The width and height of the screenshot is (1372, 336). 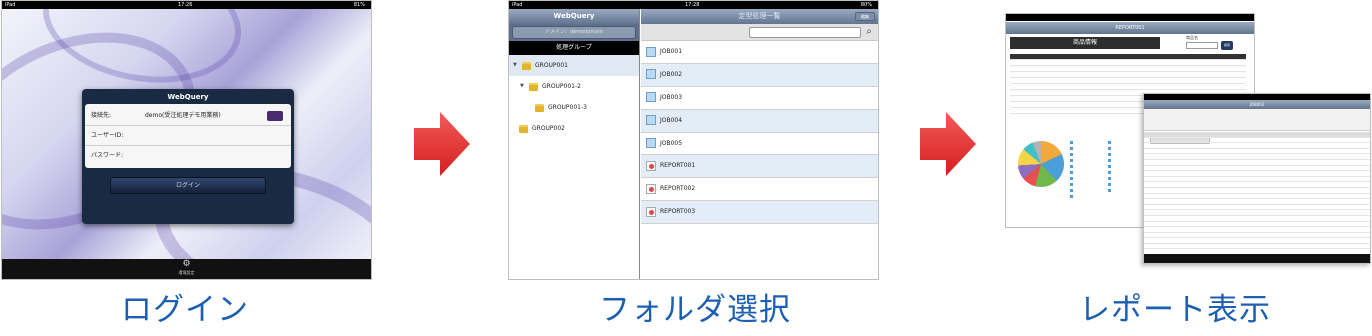 I want to click on domain-button: ドメイン：demodomain, so click(x=574, y=32).